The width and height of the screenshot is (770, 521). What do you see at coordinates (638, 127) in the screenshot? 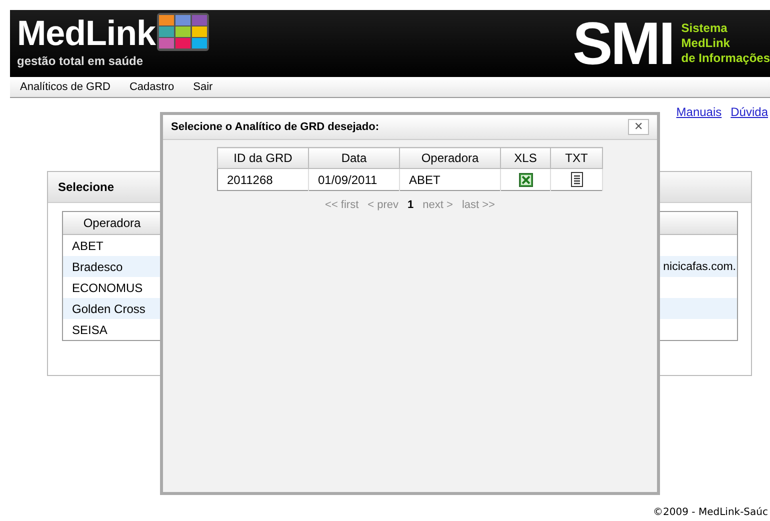
I see `close-button: ✕` at bounding box center [638, 127].